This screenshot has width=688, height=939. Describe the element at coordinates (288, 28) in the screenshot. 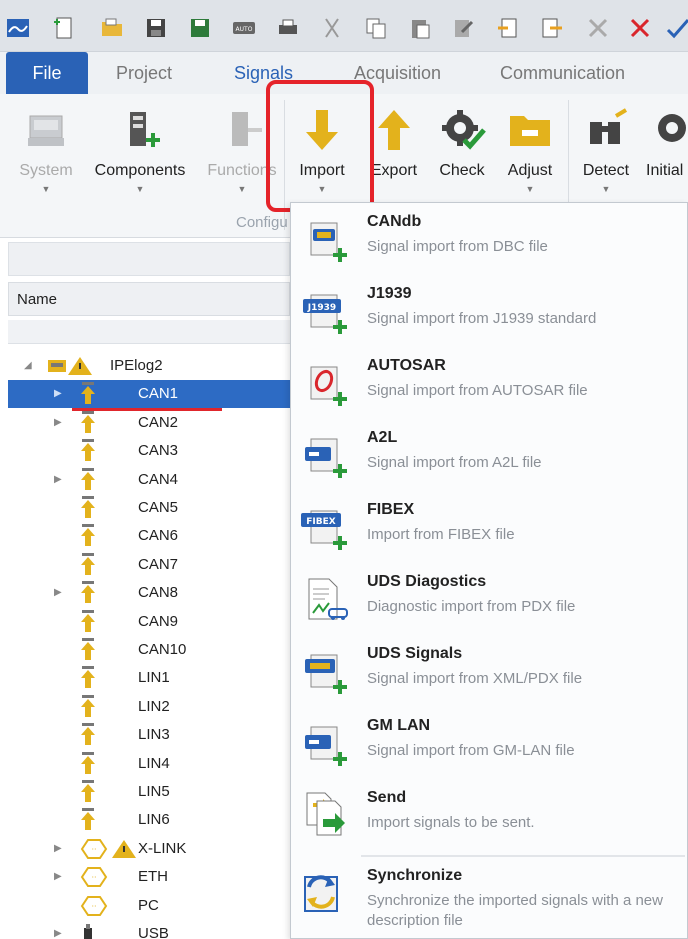

I see `print-icon` at that location.